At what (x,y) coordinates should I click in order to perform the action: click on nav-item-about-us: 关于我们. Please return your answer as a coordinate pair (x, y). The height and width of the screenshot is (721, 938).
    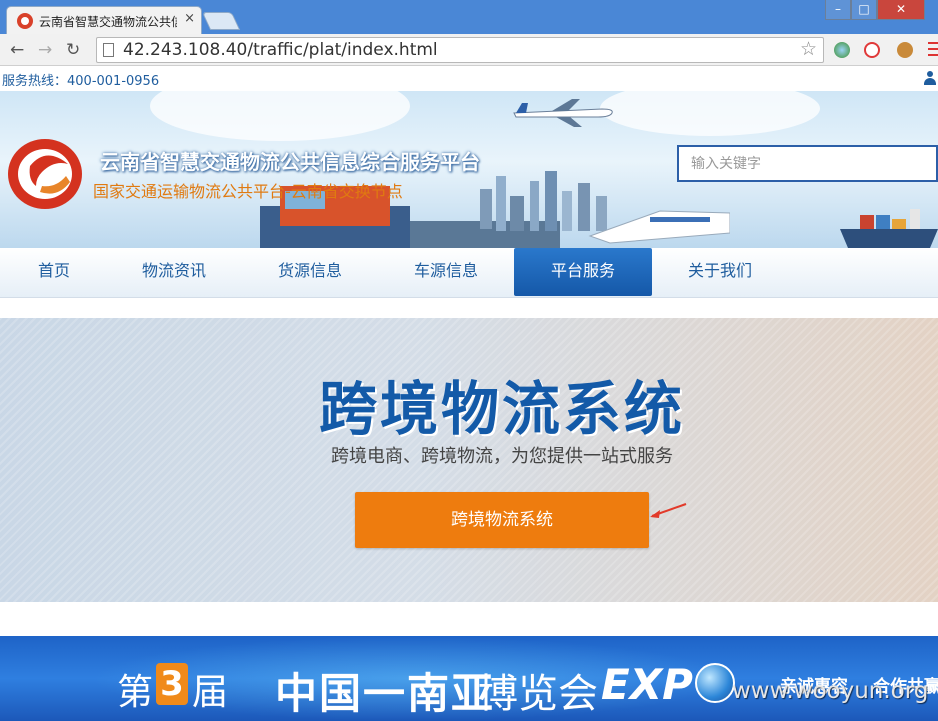
    Looking at the image, I should click on (720, 272).